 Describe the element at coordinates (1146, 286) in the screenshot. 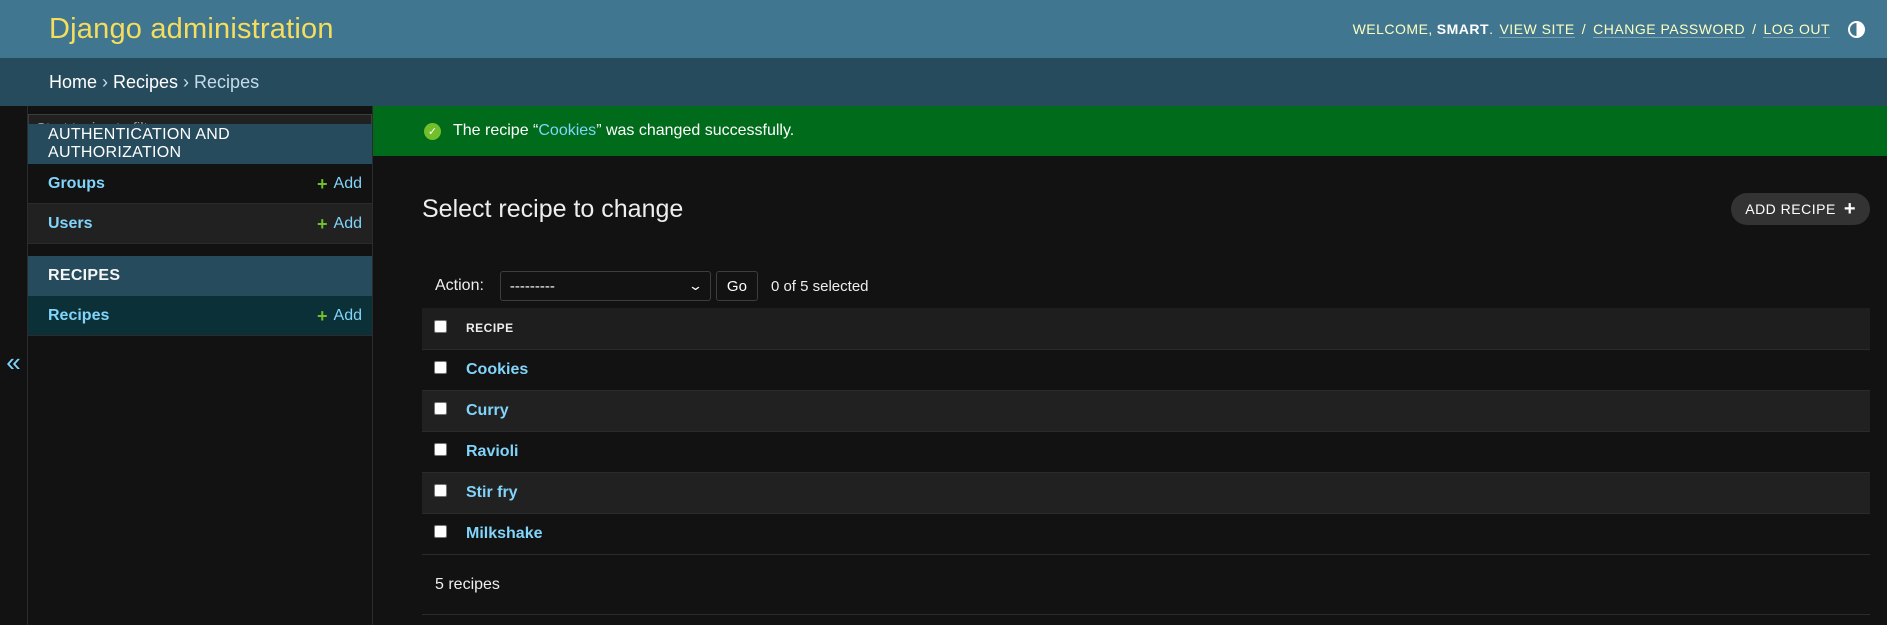

I see `actions-bar: Action: --------- ⌄ Go 0 of 5 selected` at that location.